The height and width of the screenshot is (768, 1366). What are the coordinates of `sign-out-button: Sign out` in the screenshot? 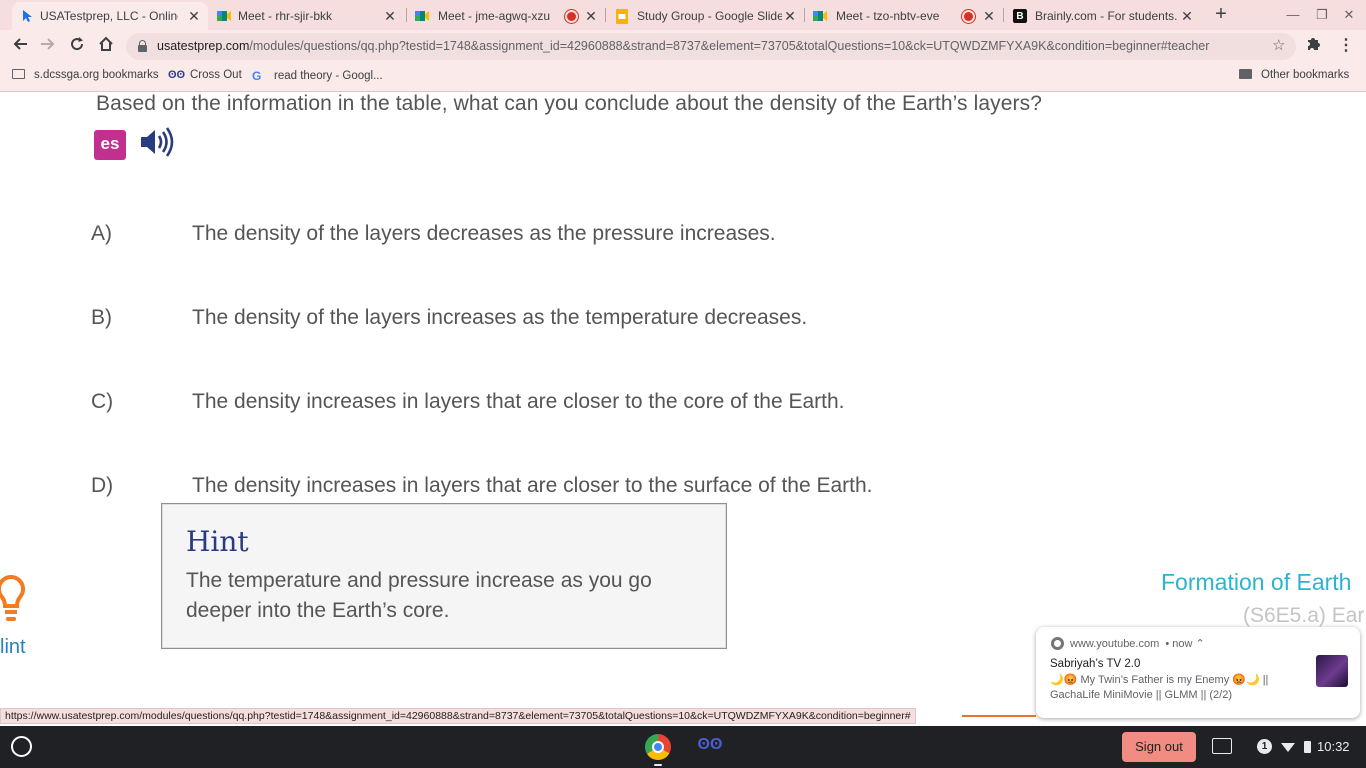 It's located at (1159, 747).